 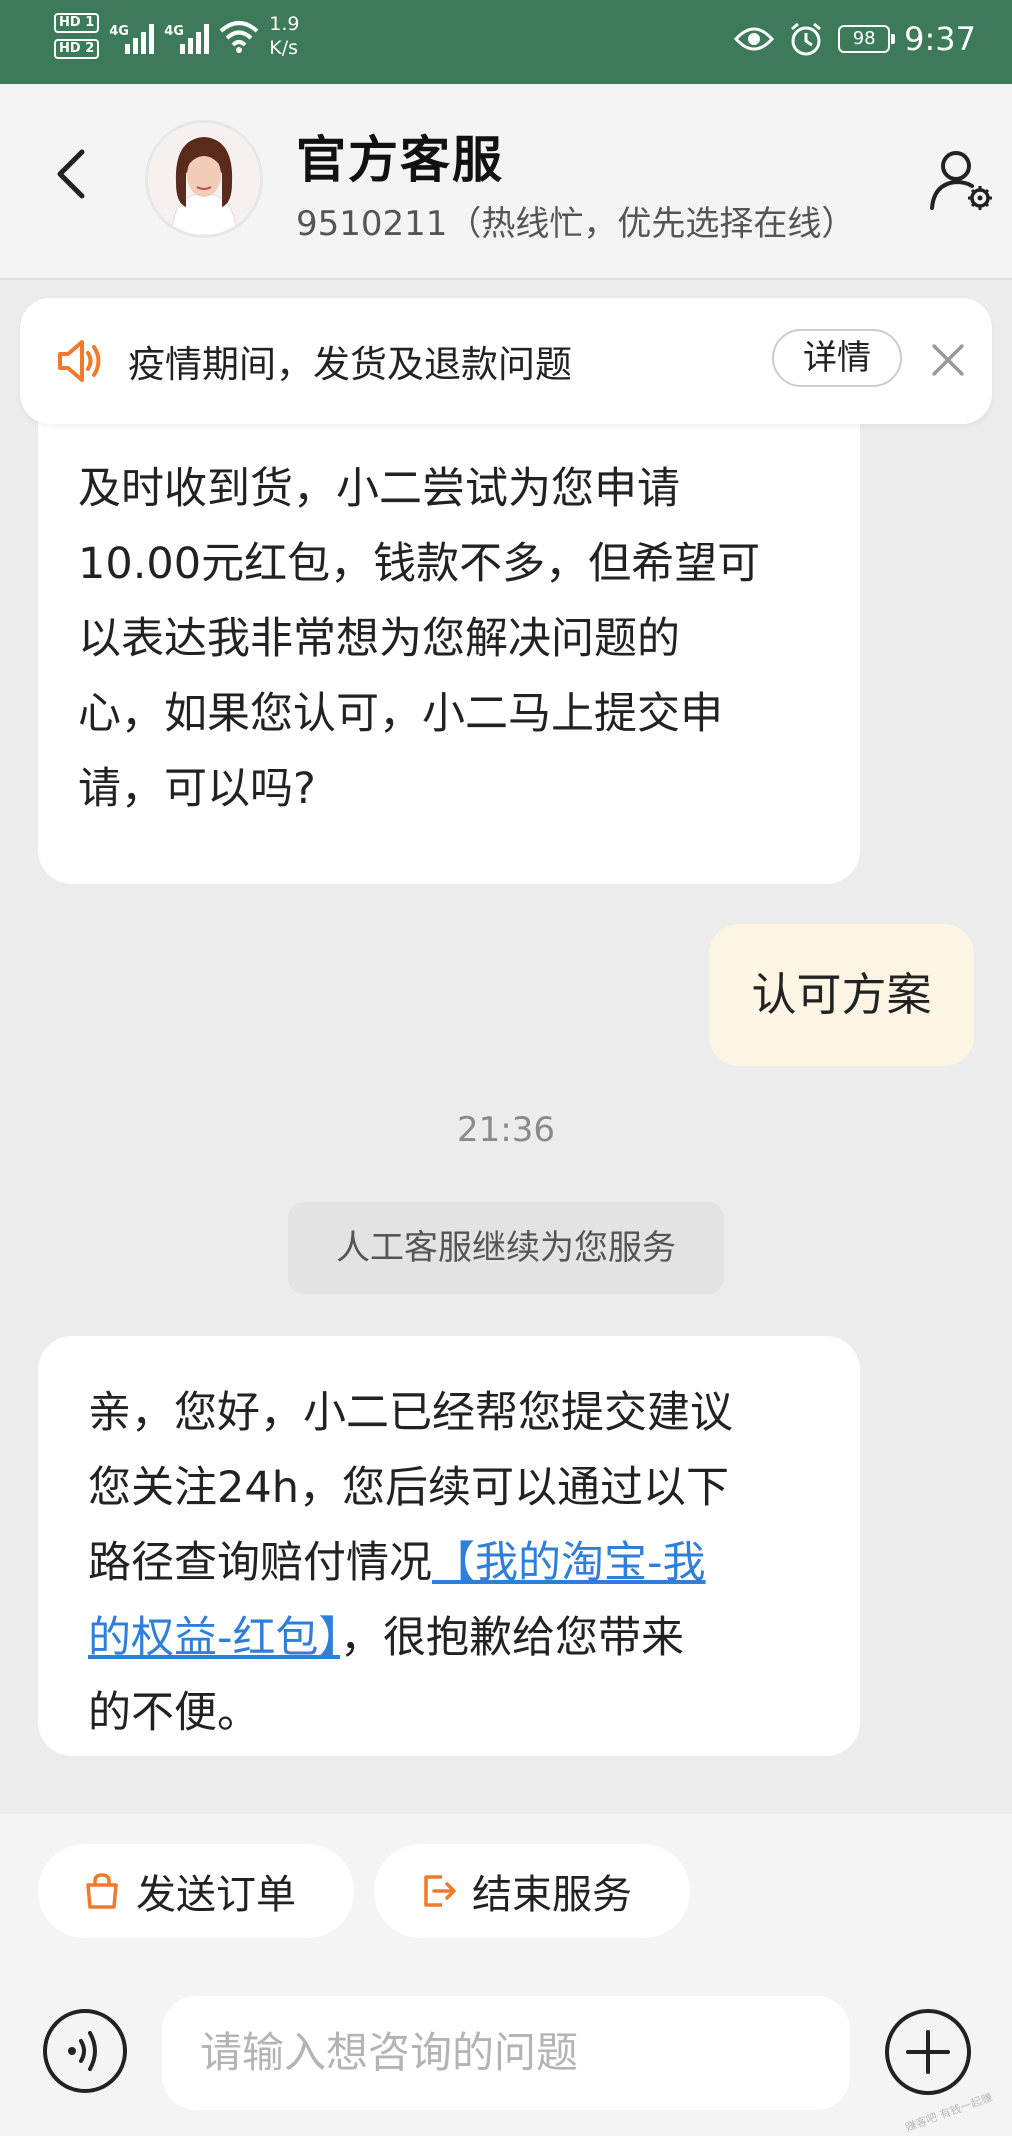 I want to click on system-notice: 人工客服继续为您服务, so click(x=506, y=1248).